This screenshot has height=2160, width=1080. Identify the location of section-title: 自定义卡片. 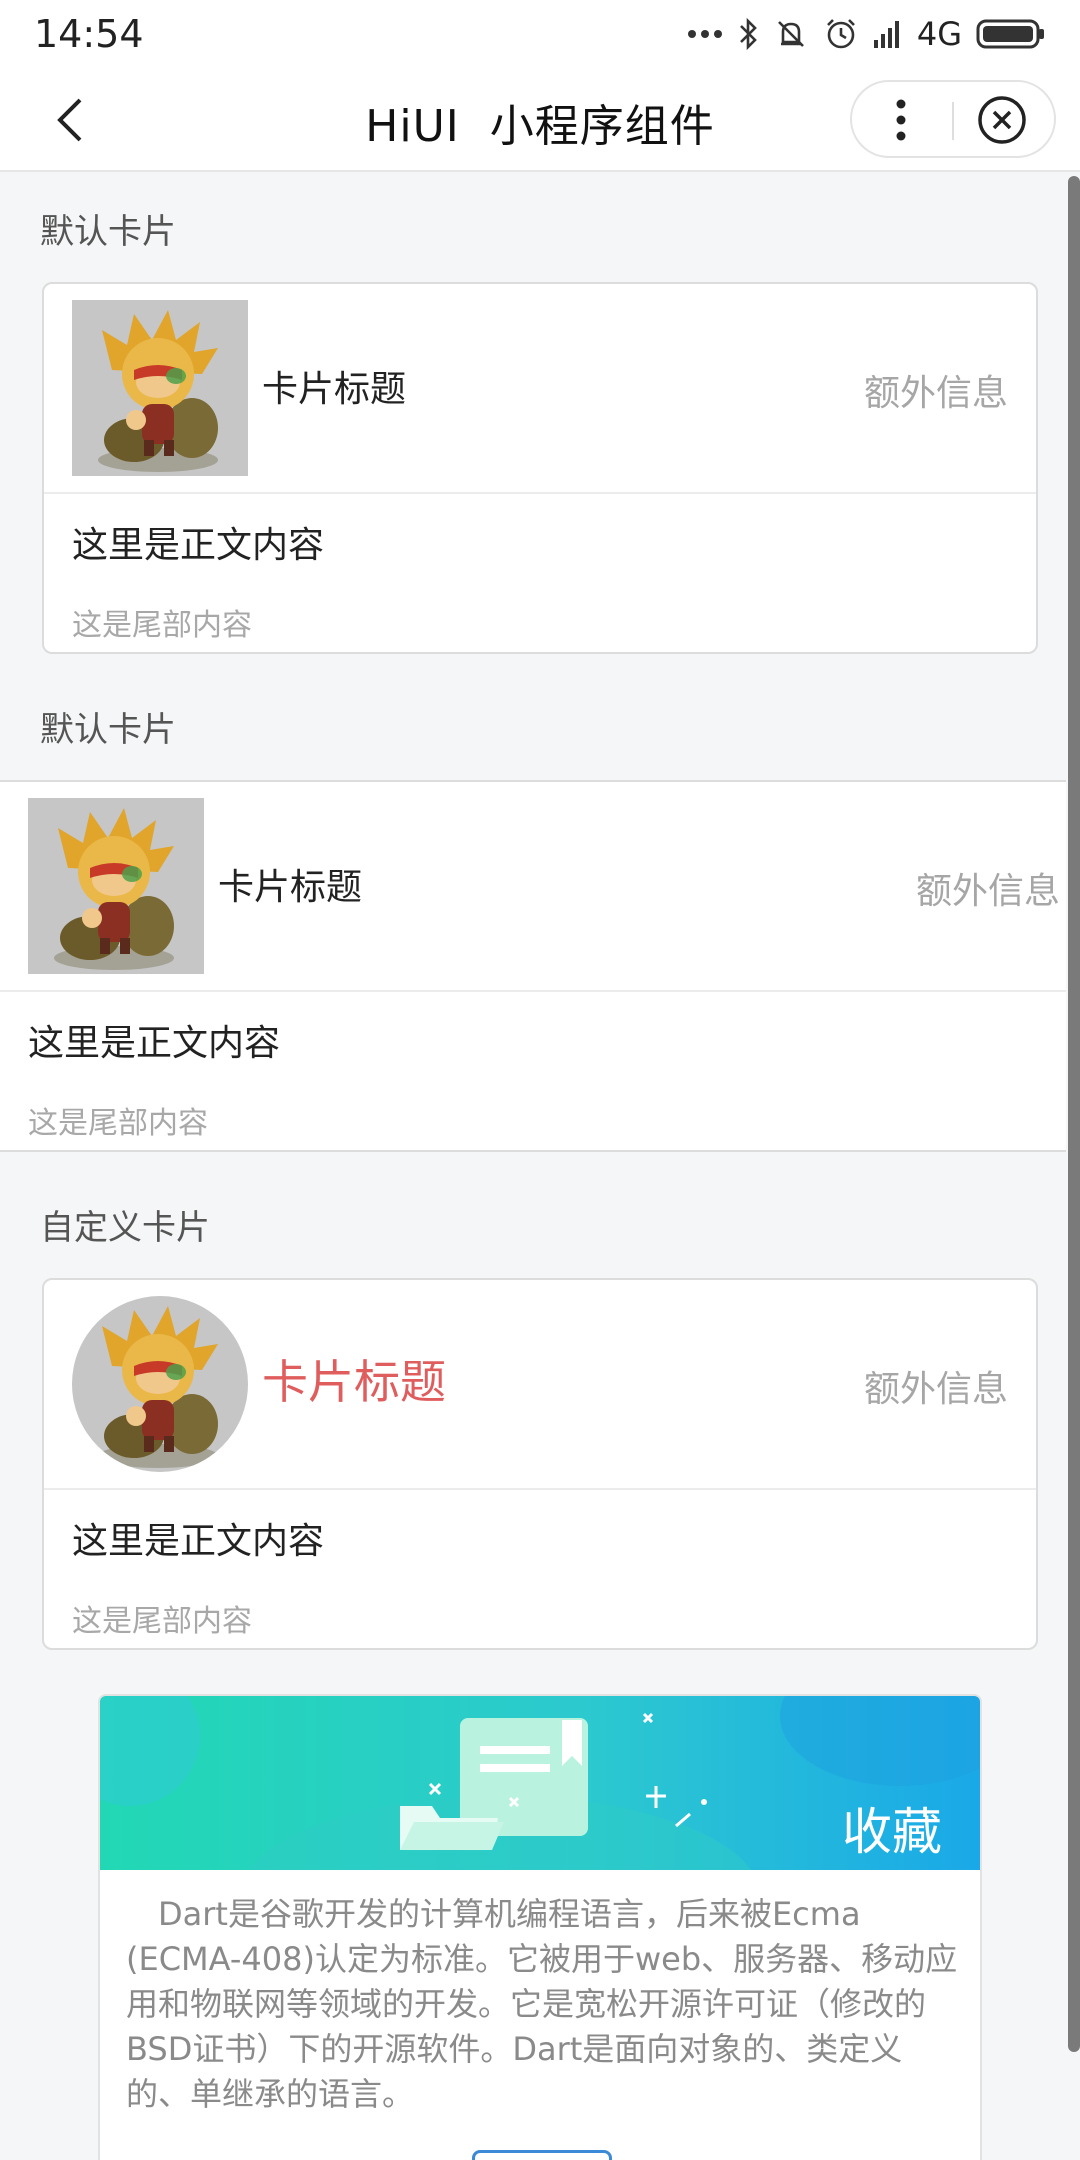
(125, 1228).